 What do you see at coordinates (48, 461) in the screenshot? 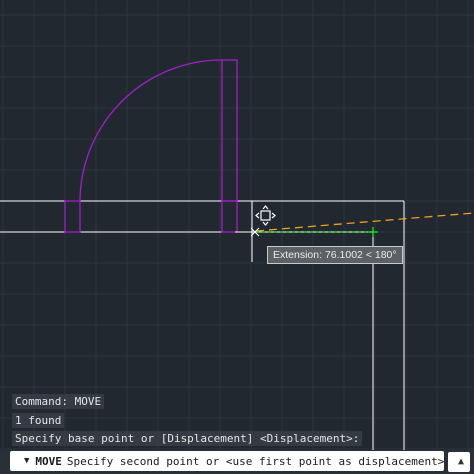
I see `active-command-name: MOVE` at bounding box center [48, 461].